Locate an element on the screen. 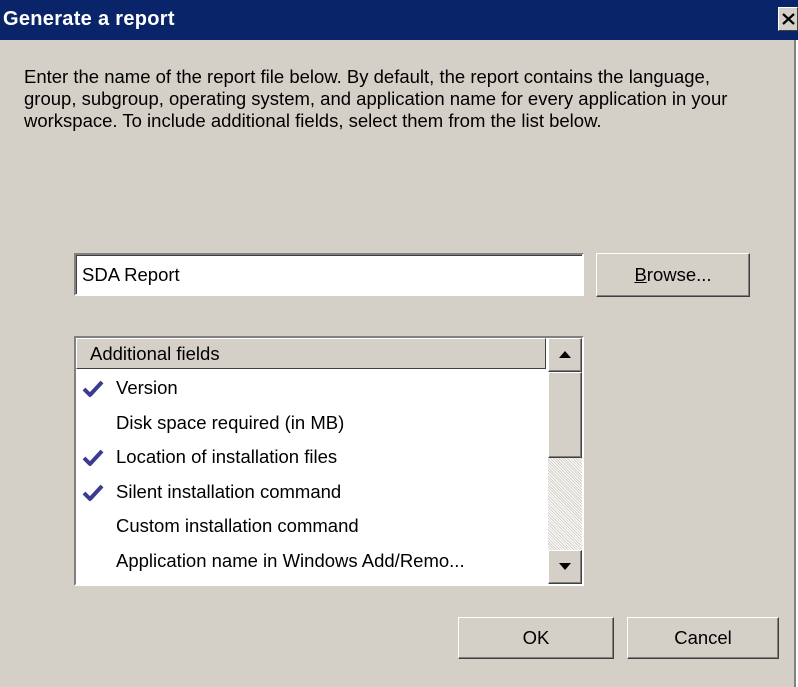 The height and width of the screenshot is (687, 798). list-item: Disk space required (in MB) is located at coordinates (311, 423).